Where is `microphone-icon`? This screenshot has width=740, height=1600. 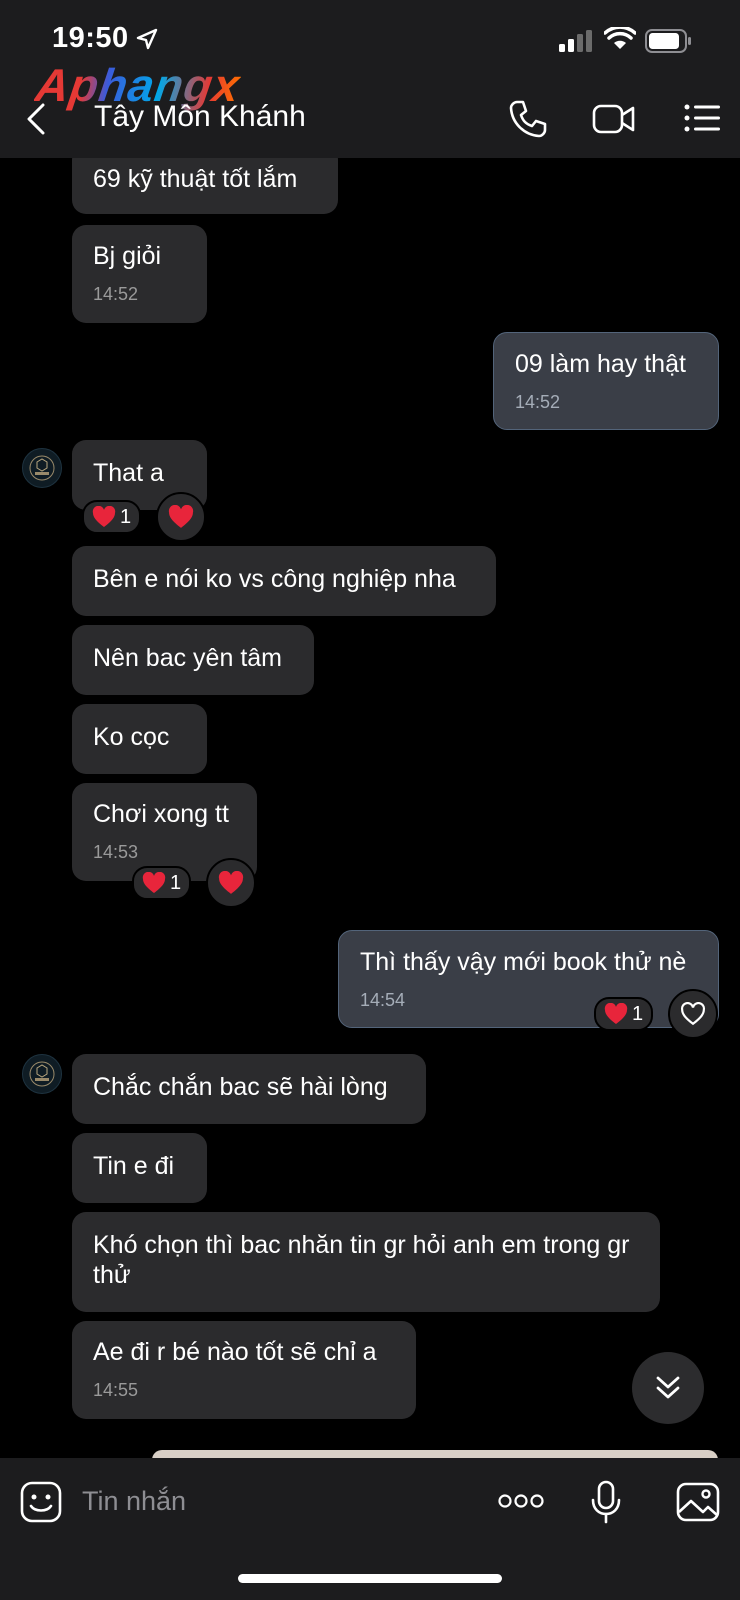 microphone-icon is located at coordinates (606, 1502).